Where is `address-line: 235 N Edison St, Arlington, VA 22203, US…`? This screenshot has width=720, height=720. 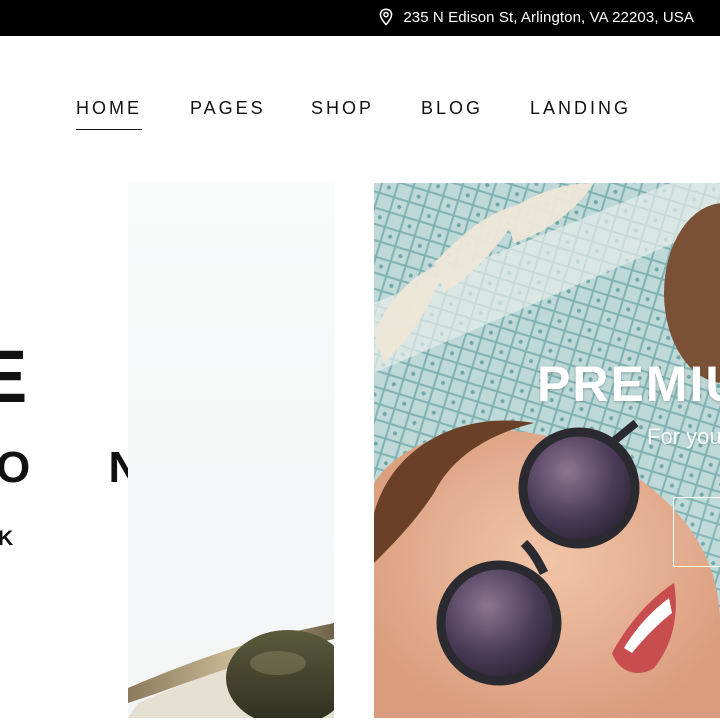
address-line: 235 N Edison St, Arlington, VA 22203, US… is located at coordinates (536, 17).